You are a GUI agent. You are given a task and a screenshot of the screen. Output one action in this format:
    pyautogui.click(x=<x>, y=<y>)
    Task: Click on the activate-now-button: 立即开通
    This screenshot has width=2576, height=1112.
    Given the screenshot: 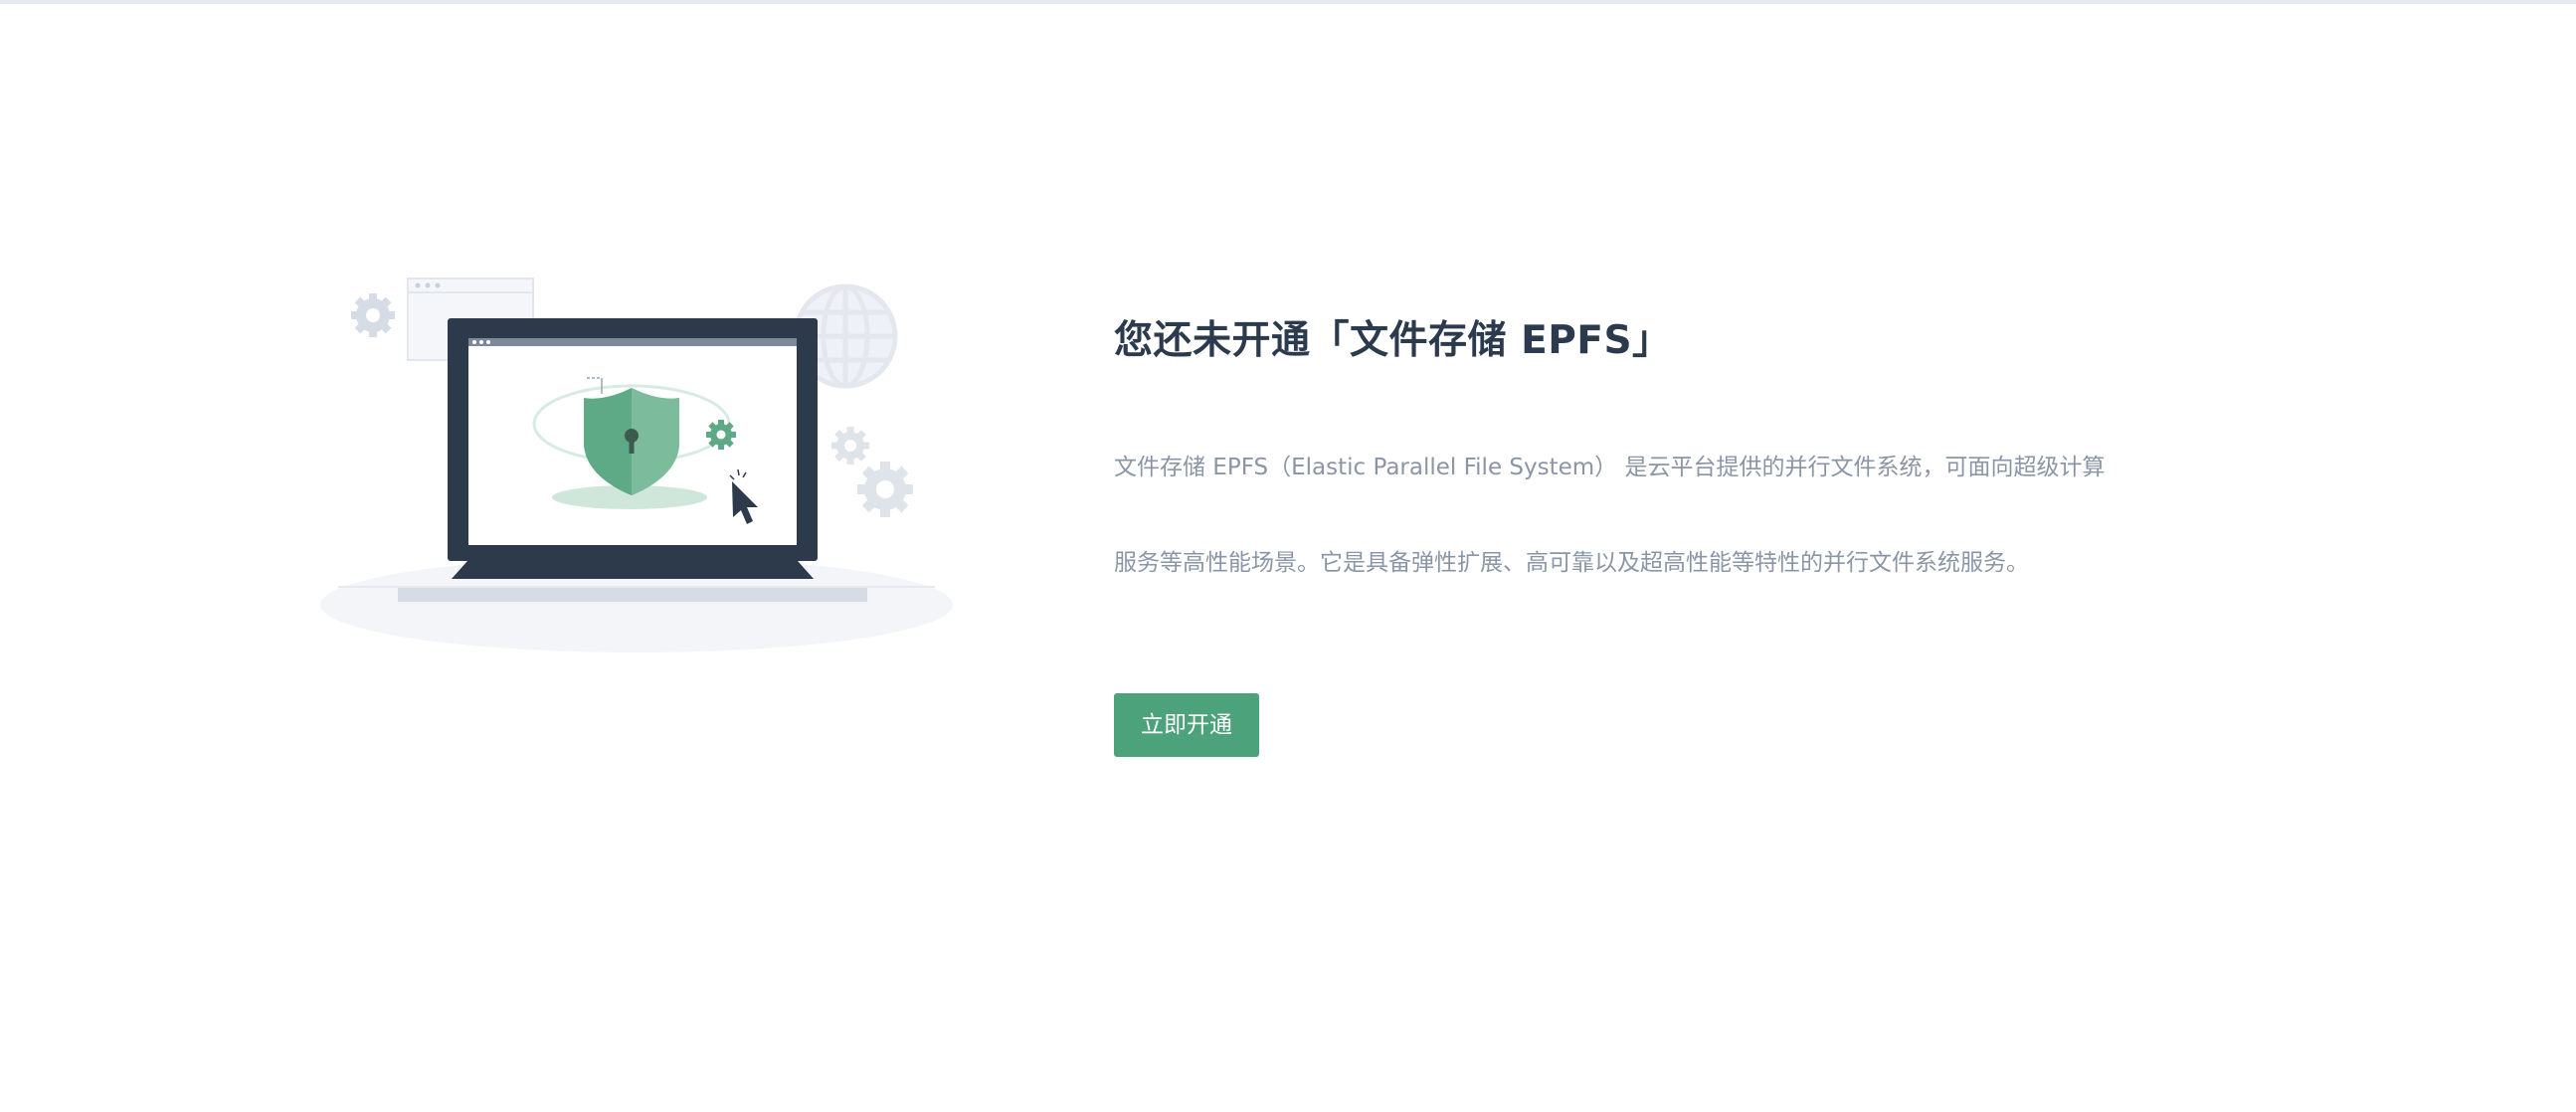 What is the action you would take?
    pyautogui.click(x=1186, y=725)
    